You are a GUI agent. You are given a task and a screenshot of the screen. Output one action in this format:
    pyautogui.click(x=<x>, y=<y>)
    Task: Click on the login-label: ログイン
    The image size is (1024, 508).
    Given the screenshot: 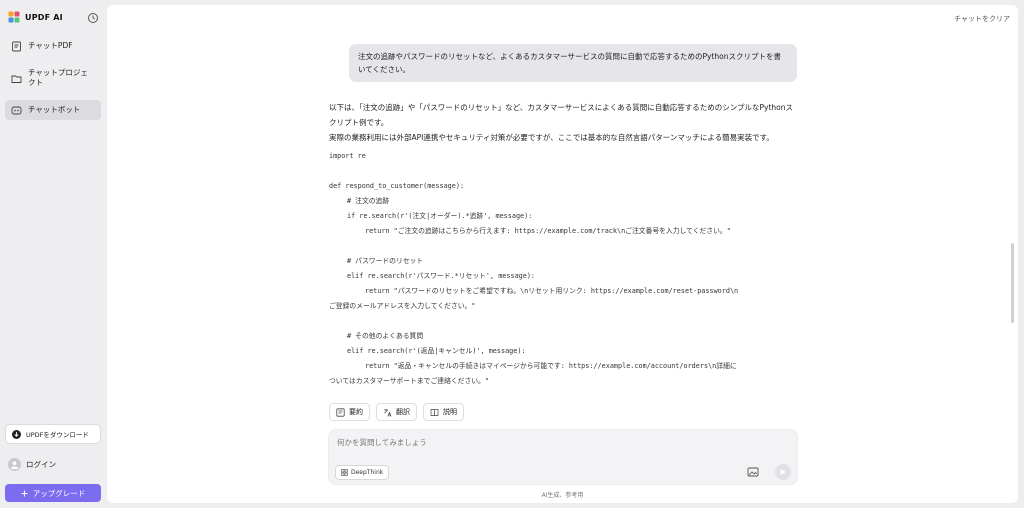 What is the action you would take?
    pyautogui.click(x=41, y=464)
    